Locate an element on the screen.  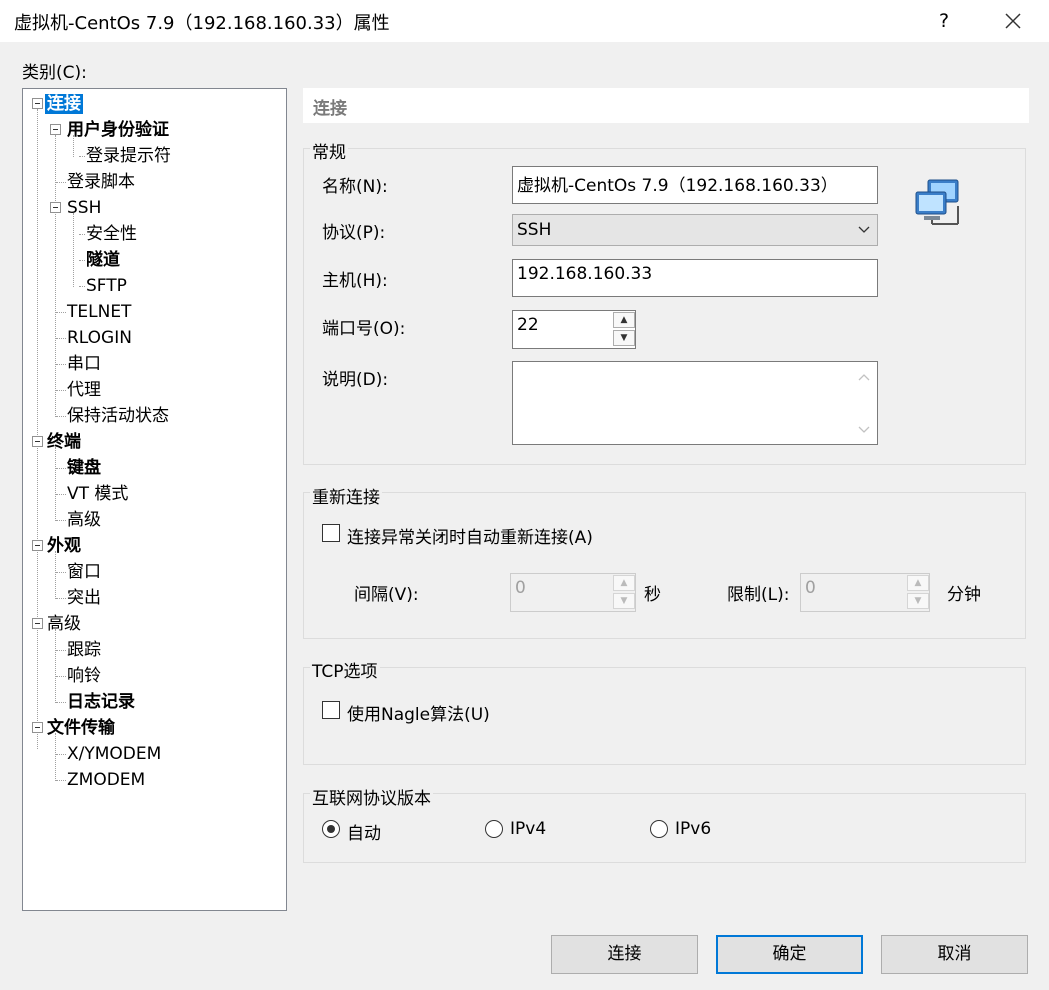
tree-item-security: 安全性 is located at coordinates (111, 234).